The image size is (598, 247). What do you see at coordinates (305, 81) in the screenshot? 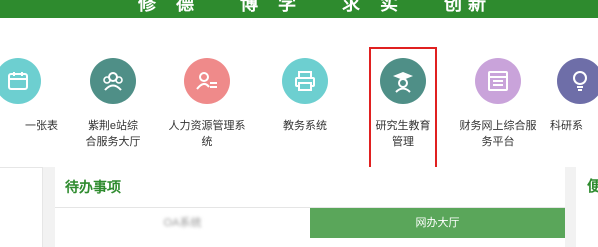
I see `printer-icon` at bounding box center [305, 81].